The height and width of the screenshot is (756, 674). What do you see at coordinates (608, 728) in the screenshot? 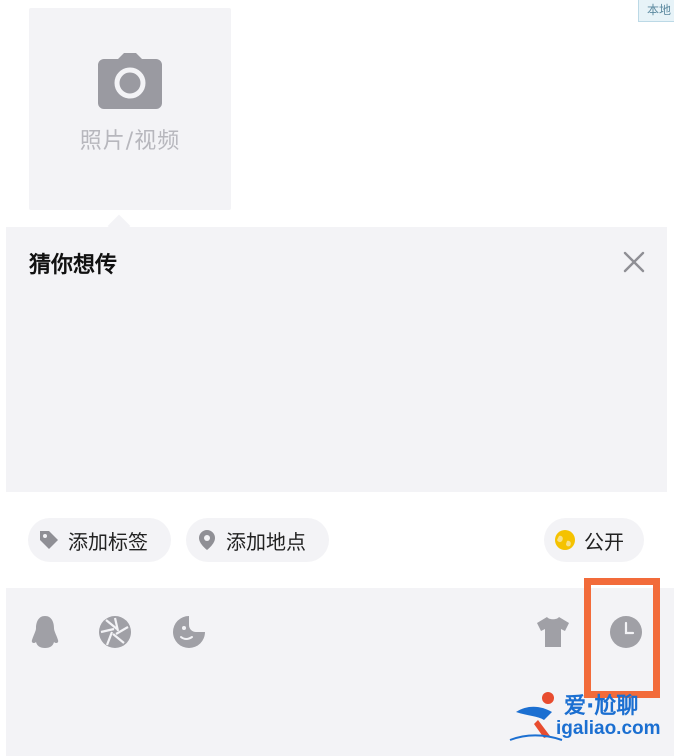
I see `watermark-url: igaliao.com` at bounding box center [608, 728].